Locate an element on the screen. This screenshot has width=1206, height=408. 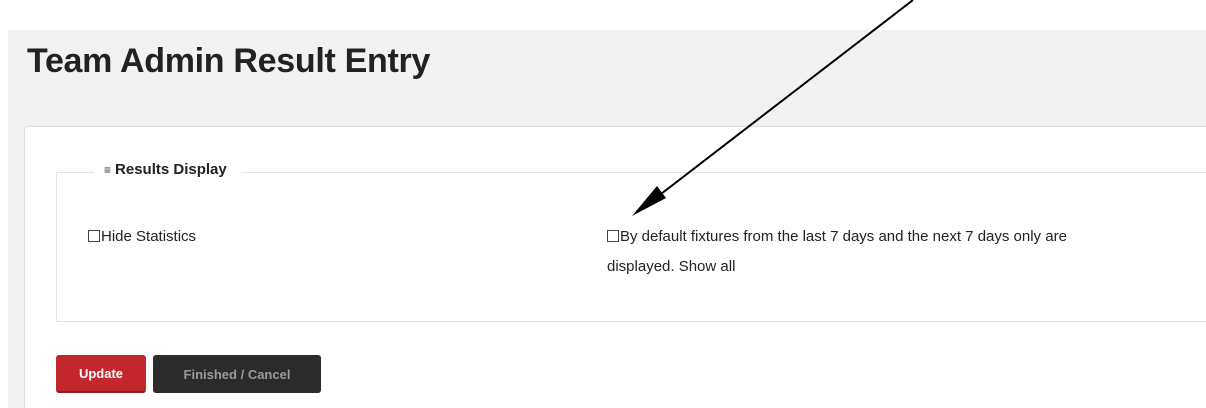
page-title: Team Admin Result Entry is located at coordinates (229, 61).